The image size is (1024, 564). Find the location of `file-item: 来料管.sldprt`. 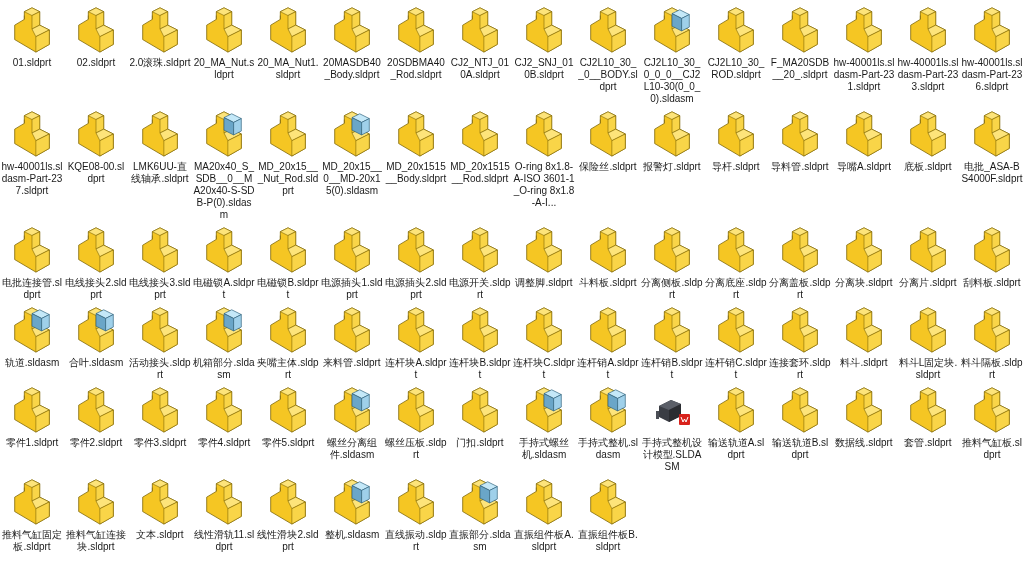

file-item: 来料管.sldprt is located at coordinates (352, 336).